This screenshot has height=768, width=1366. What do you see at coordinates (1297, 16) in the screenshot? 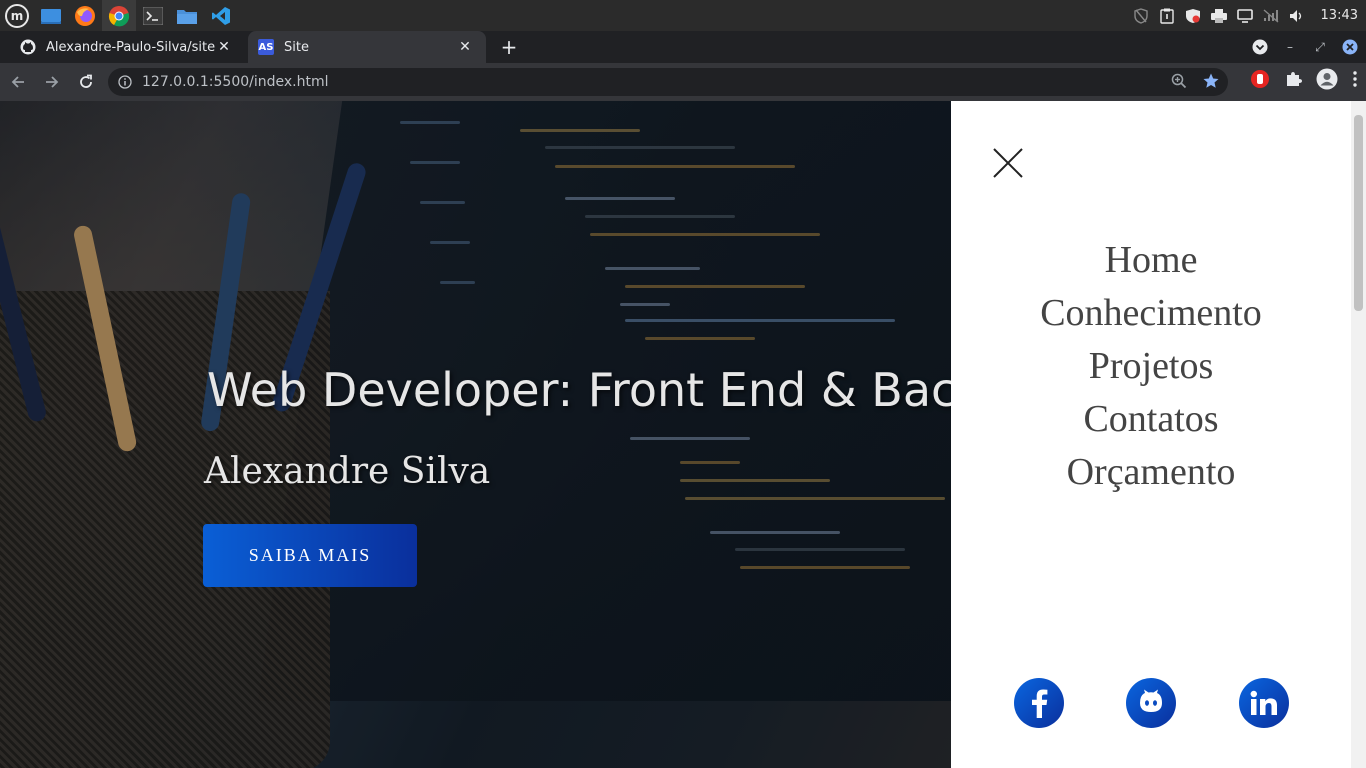
I see `volume-icon` at bounding box center [1297, 16].